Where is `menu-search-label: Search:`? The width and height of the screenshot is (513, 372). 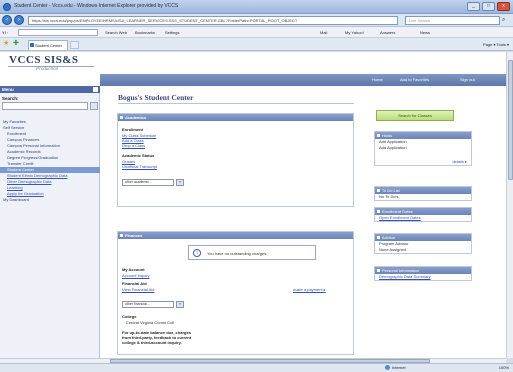 menu-search-label: Search: is located at coordinates (10, 98).